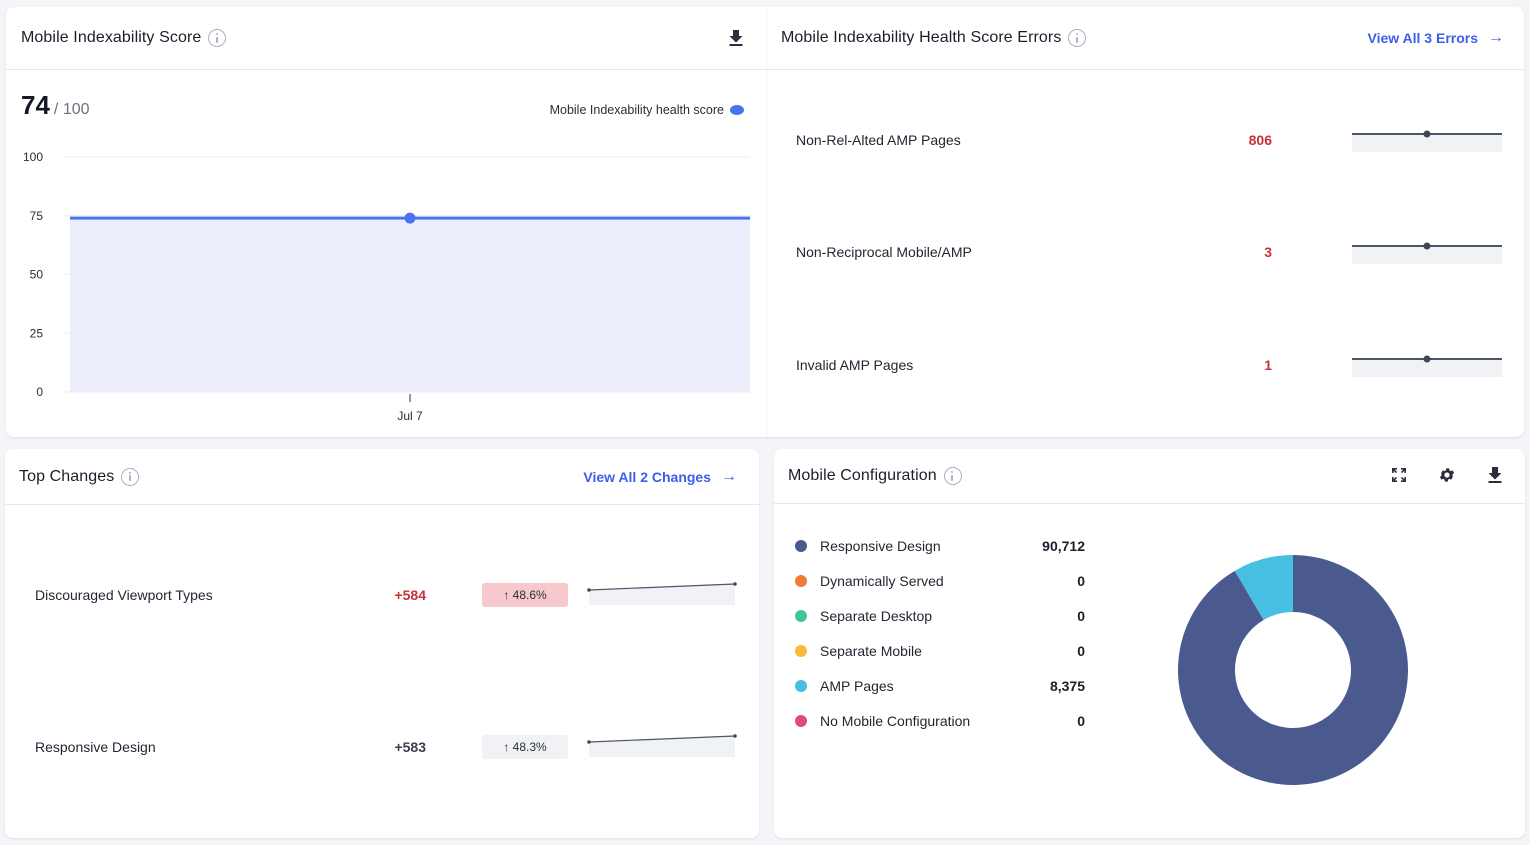 The image size is (1530, 845). What do you see at coordinates (1399, 475) in the screenshot?
I see `expand-icon` at bounding box center [1399, 475].